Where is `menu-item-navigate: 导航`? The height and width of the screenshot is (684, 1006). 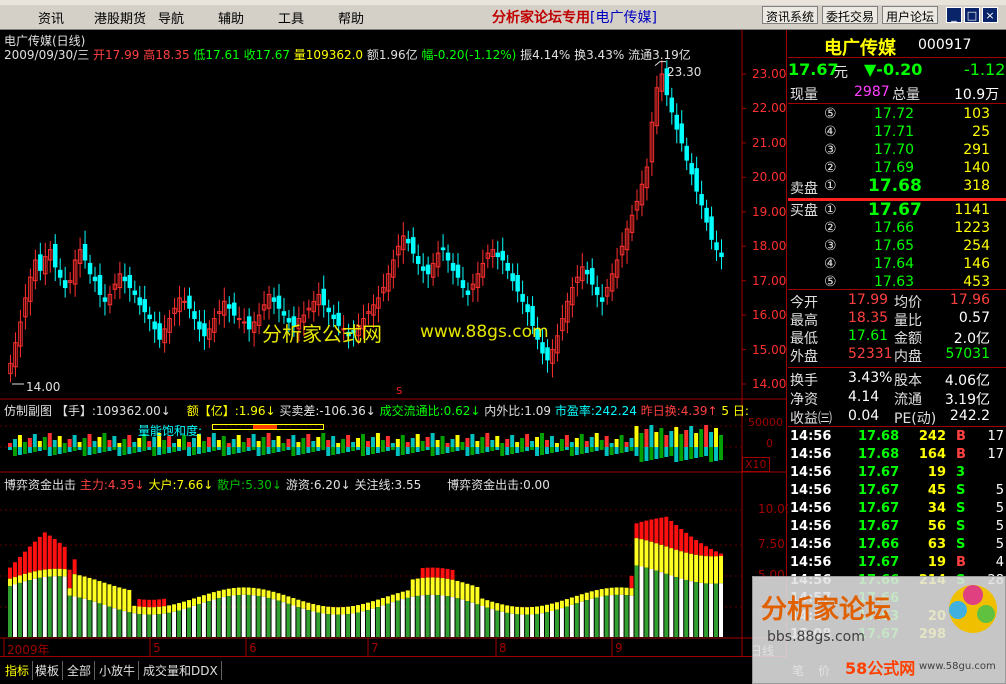 menu-item-navigate: 导航 is located at coordinates (171, 17).